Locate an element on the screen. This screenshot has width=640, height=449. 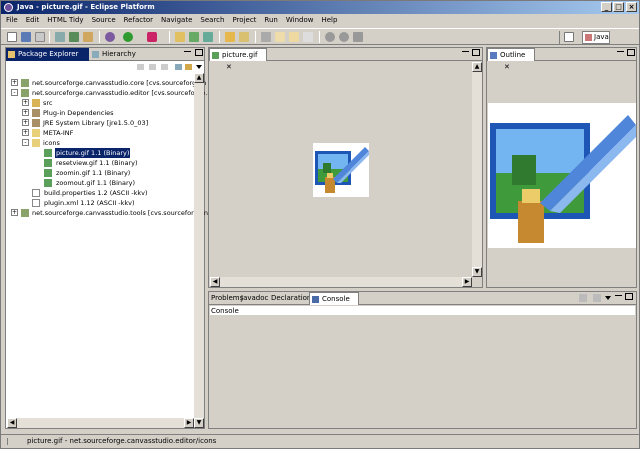
package-explorer-vscrollbar: ▲ ▼ is located at coordinates (199, 250).